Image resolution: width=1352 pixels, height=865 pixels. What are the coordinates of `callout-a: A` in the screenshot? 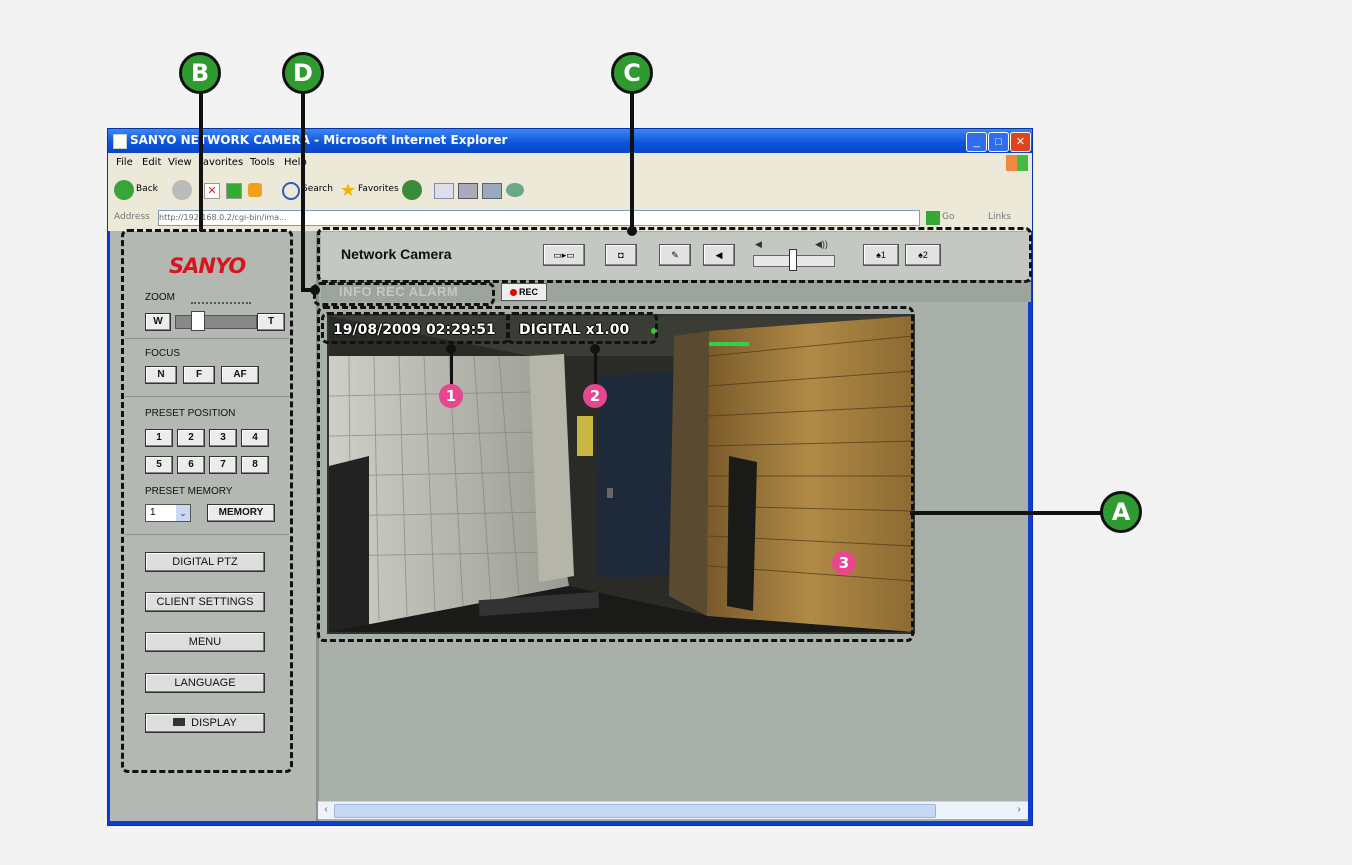 It's located at (1121, 512).